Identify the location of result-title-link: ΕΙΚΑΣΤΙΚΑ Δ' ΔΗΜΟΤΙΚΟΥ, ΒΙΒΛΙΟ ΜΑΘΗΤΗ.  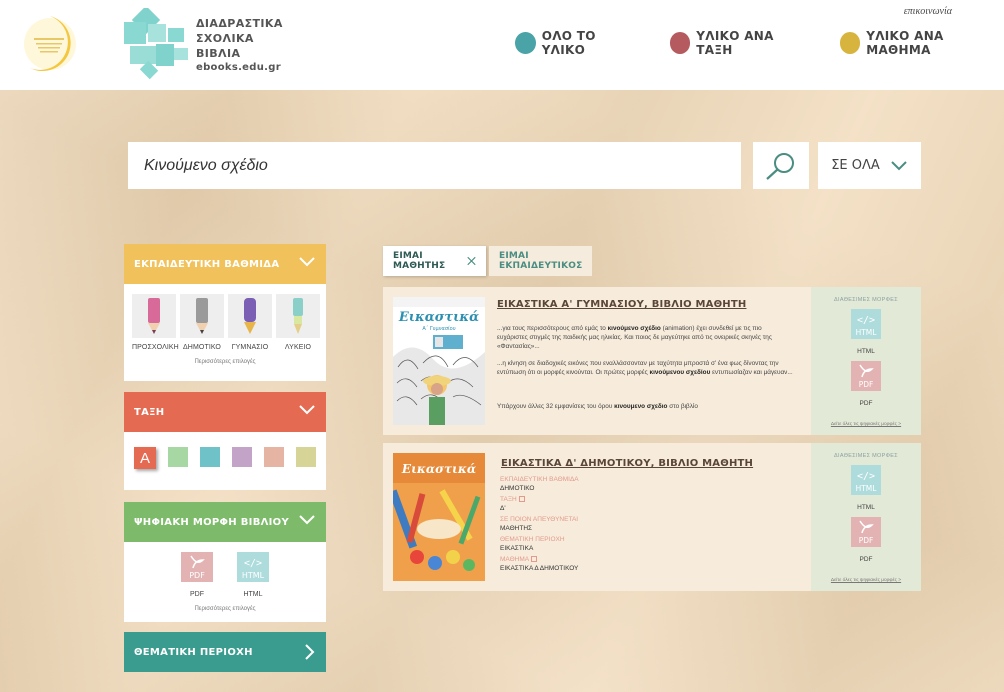
(627, 463).